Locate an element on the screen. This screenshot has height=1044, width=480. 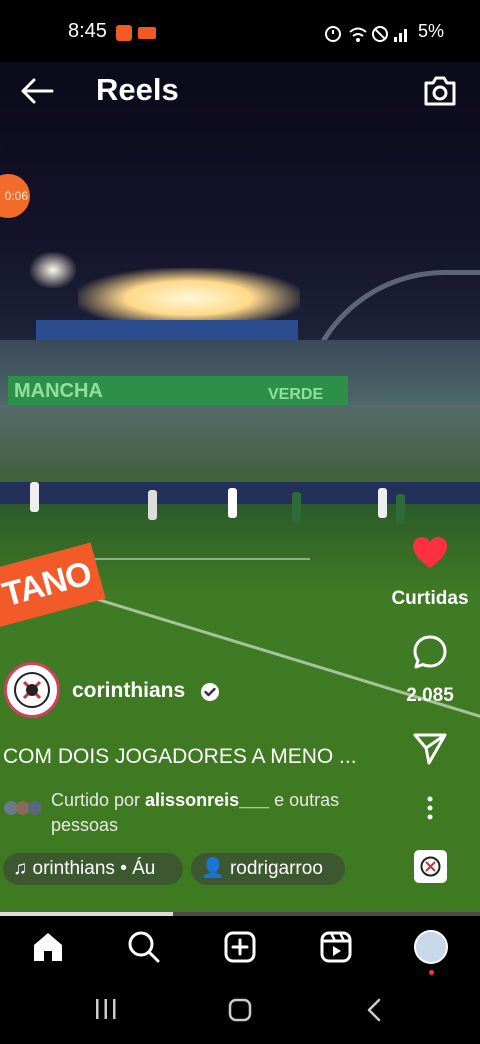
audio-pill: ♫ orinthians • Áu is located at coordinates (93, 869).